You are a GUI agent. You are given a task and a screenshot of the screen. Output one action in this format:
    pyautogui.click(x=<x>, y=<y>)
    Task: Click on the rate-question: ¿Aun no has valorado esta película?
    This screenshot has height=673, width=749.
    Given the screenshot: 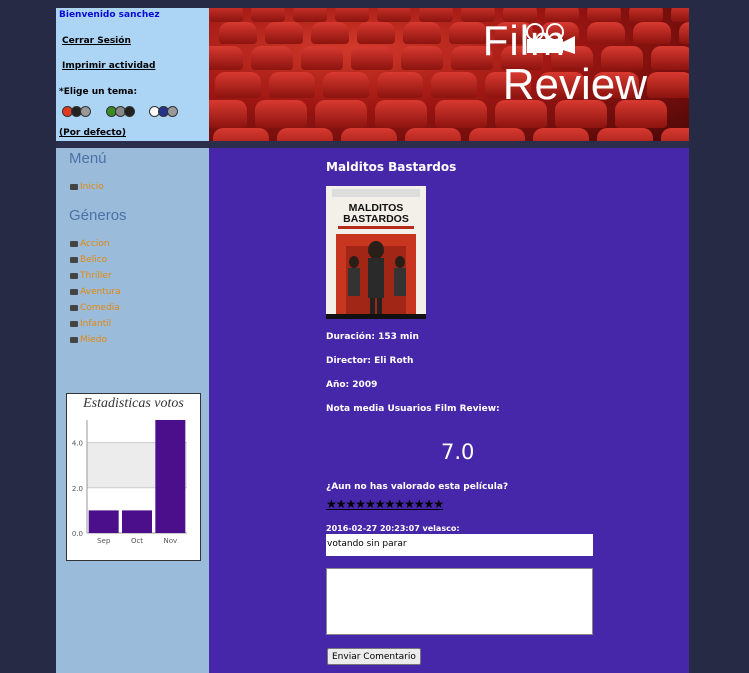 What is the action you would take?
    pyautogui.click(x=417, y=487)
    